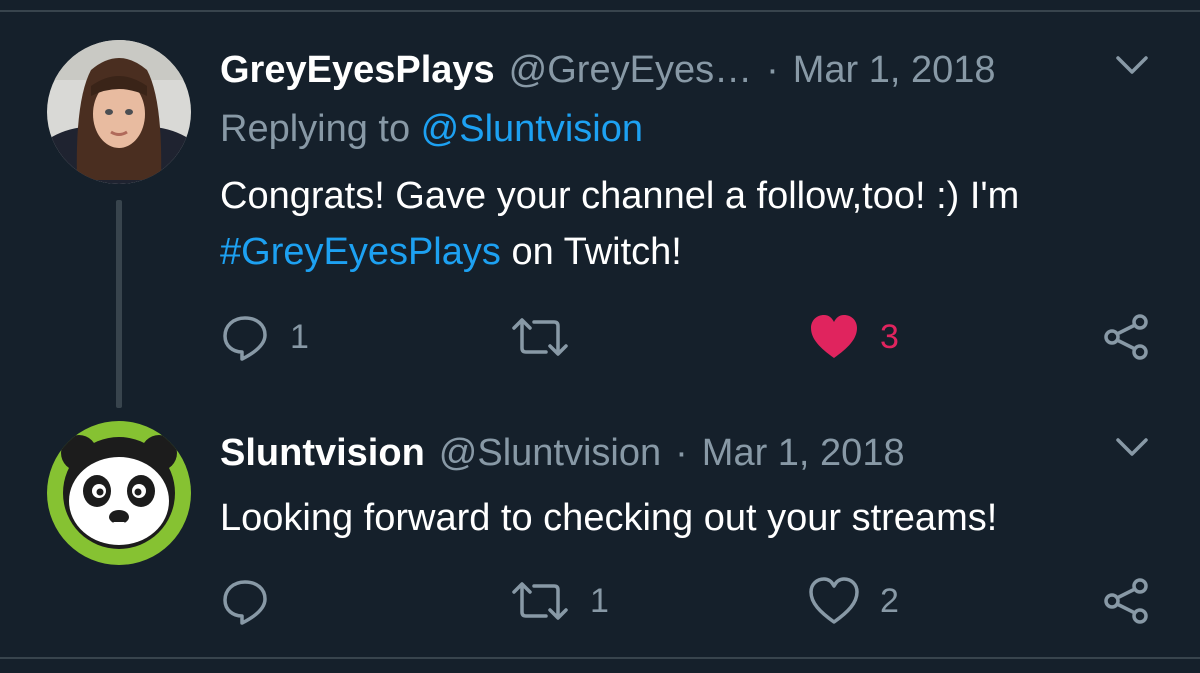 This screenshot has height=673, width=1200. I want to click on panda-avatar-icon, so click(119, 493).